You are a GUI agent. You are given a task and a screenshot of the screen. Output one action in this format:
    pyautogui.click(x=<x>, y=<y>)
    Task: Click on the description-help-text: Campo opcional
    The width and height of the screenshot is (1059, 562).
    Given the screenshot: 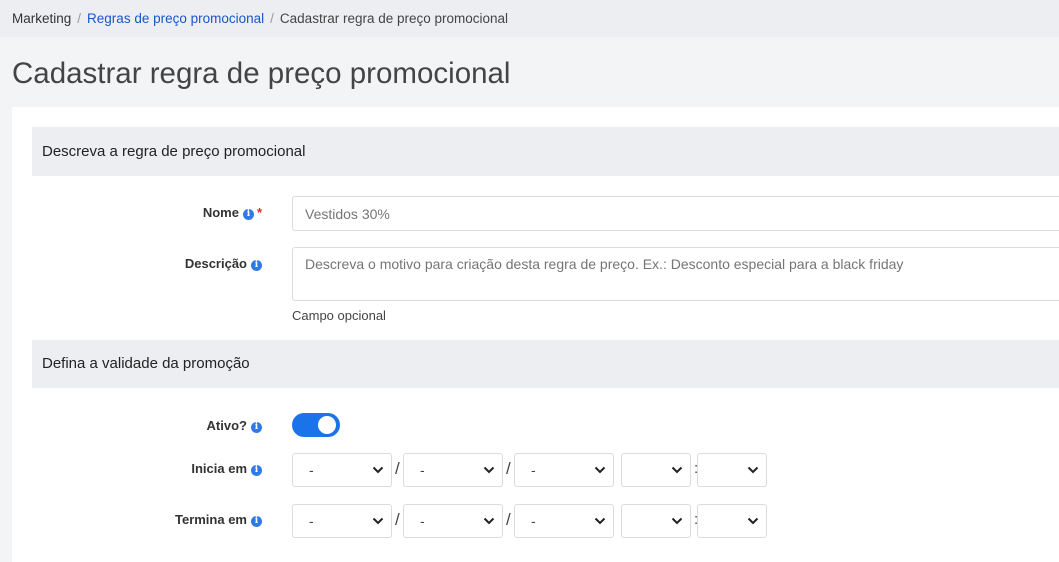 What is the action you would take?
    pyautogui.click(x=339, y=315)
    